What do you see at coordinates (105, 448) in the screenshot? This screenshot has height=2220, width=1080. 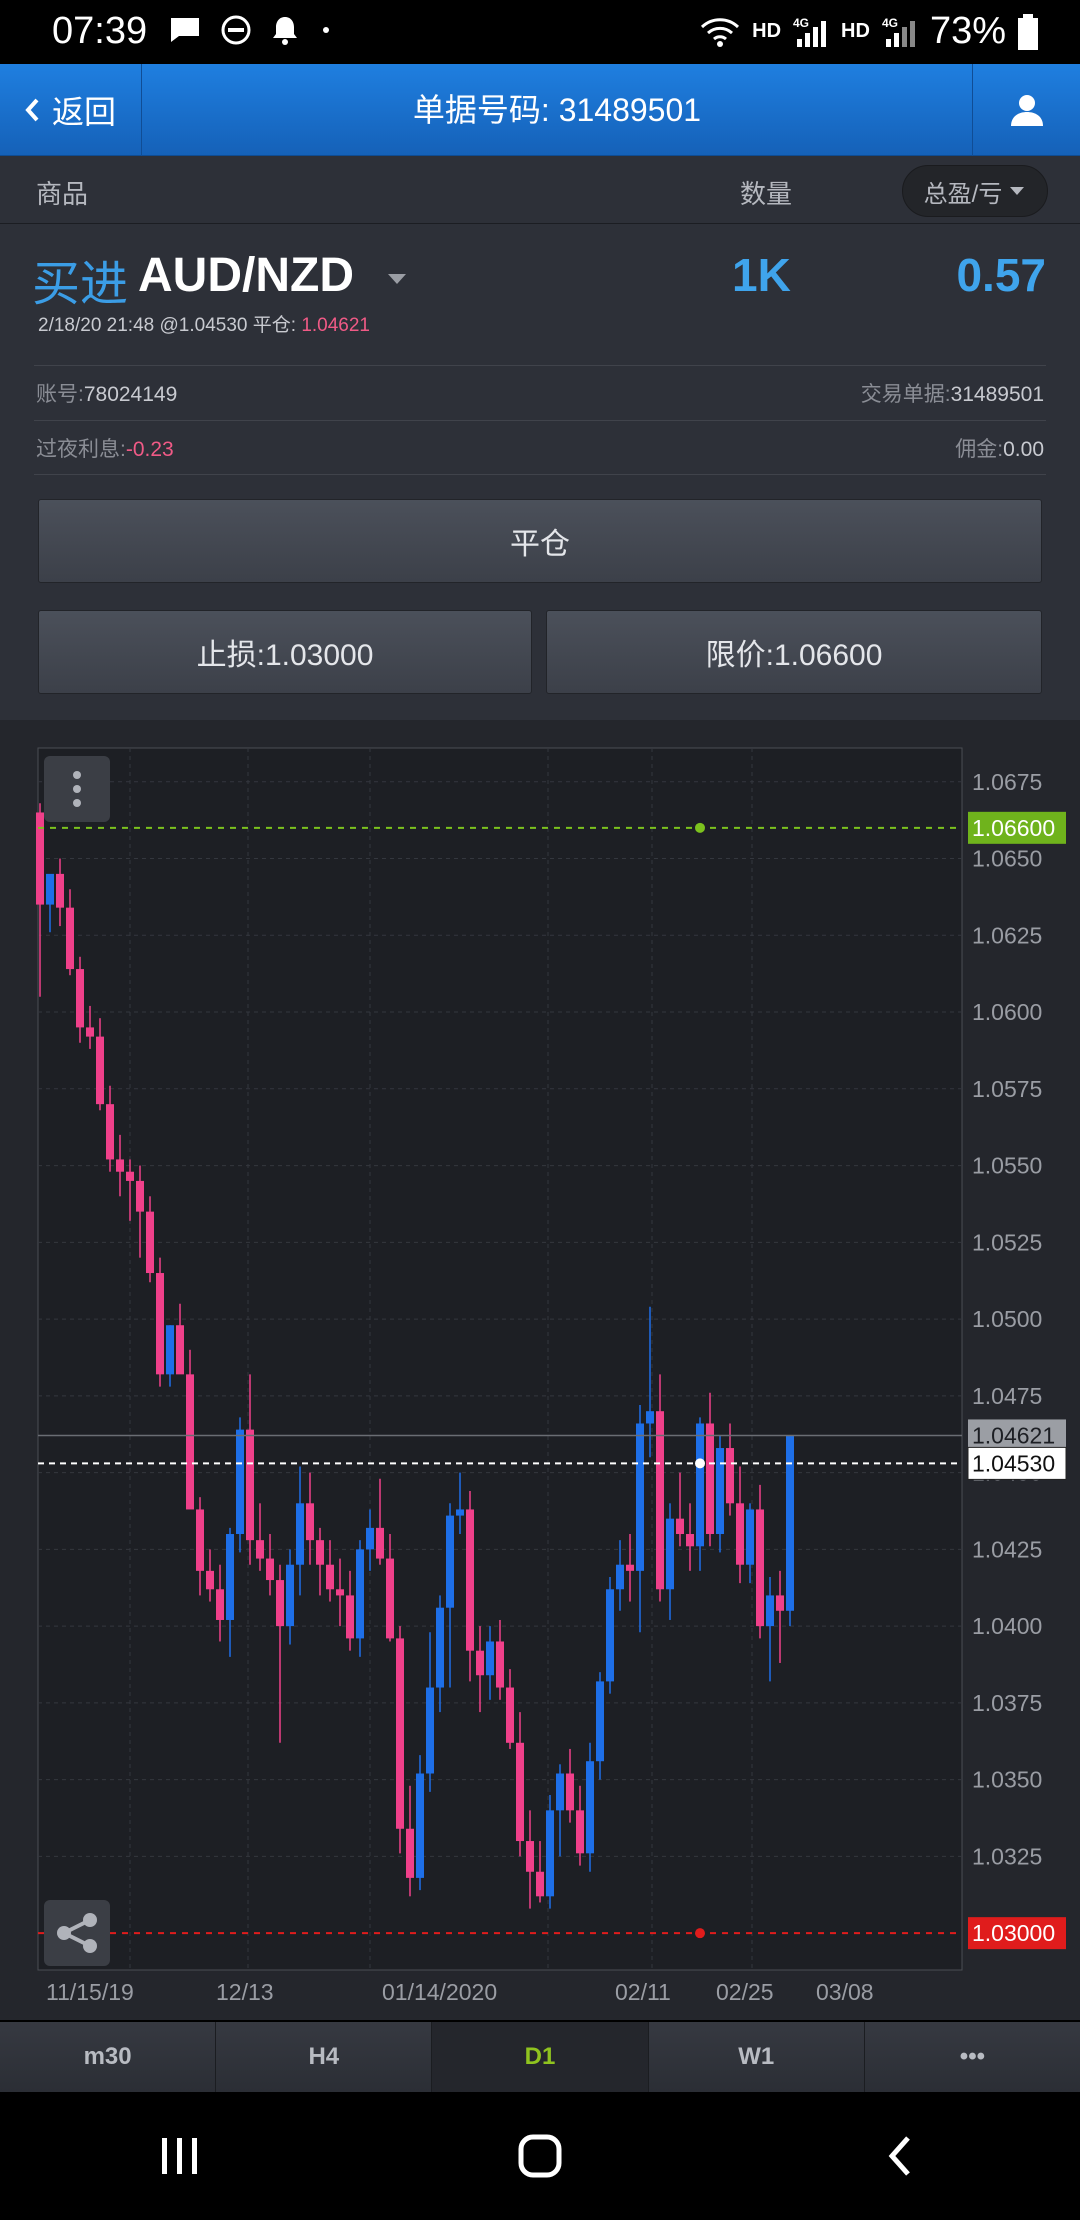 I see `swap-row: 过夜利息:-0.23` at bounding box center [105, 448].